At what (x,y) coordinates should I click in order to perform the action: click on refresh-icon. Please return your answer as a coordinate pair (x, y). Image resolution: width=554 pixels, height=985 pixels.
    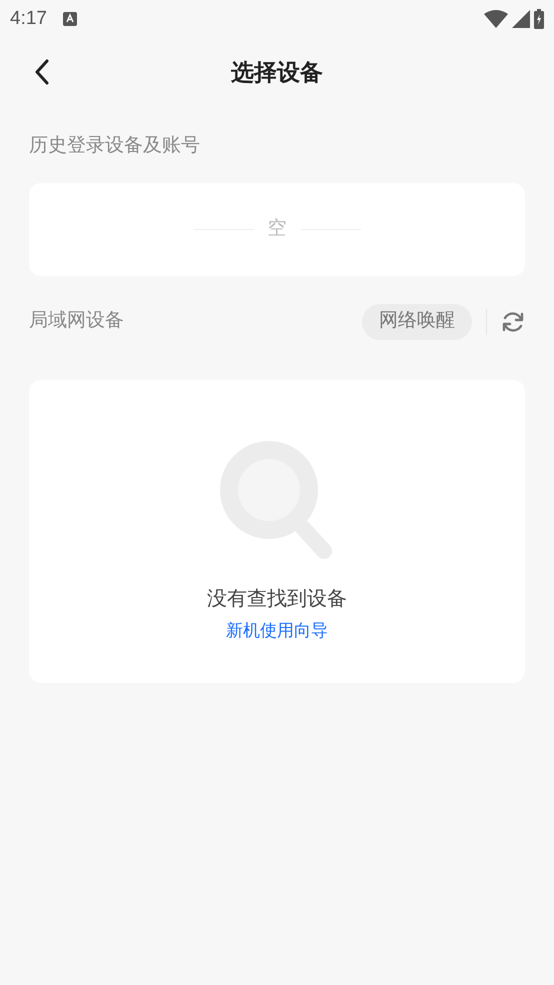
    Looking at the image, I should click on (513, 322).